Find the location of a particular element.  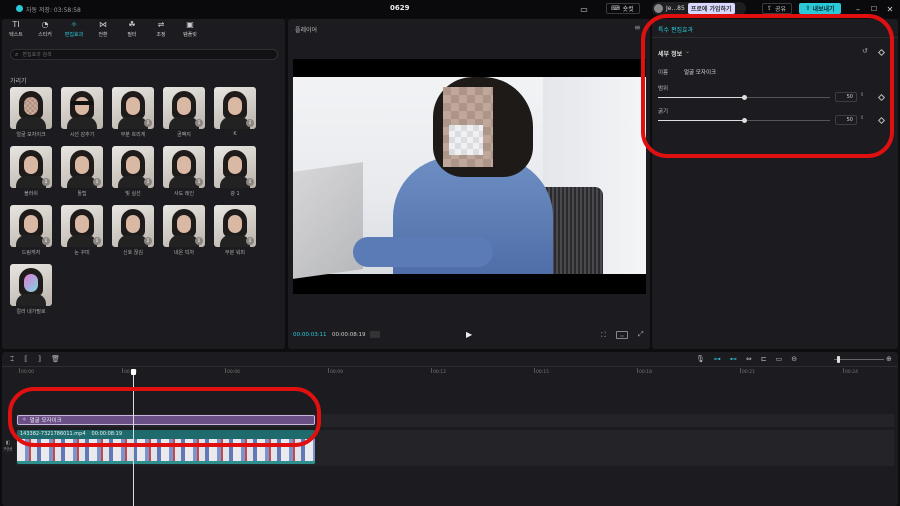

effect-thumbnail is located at coordinates (31, 108).